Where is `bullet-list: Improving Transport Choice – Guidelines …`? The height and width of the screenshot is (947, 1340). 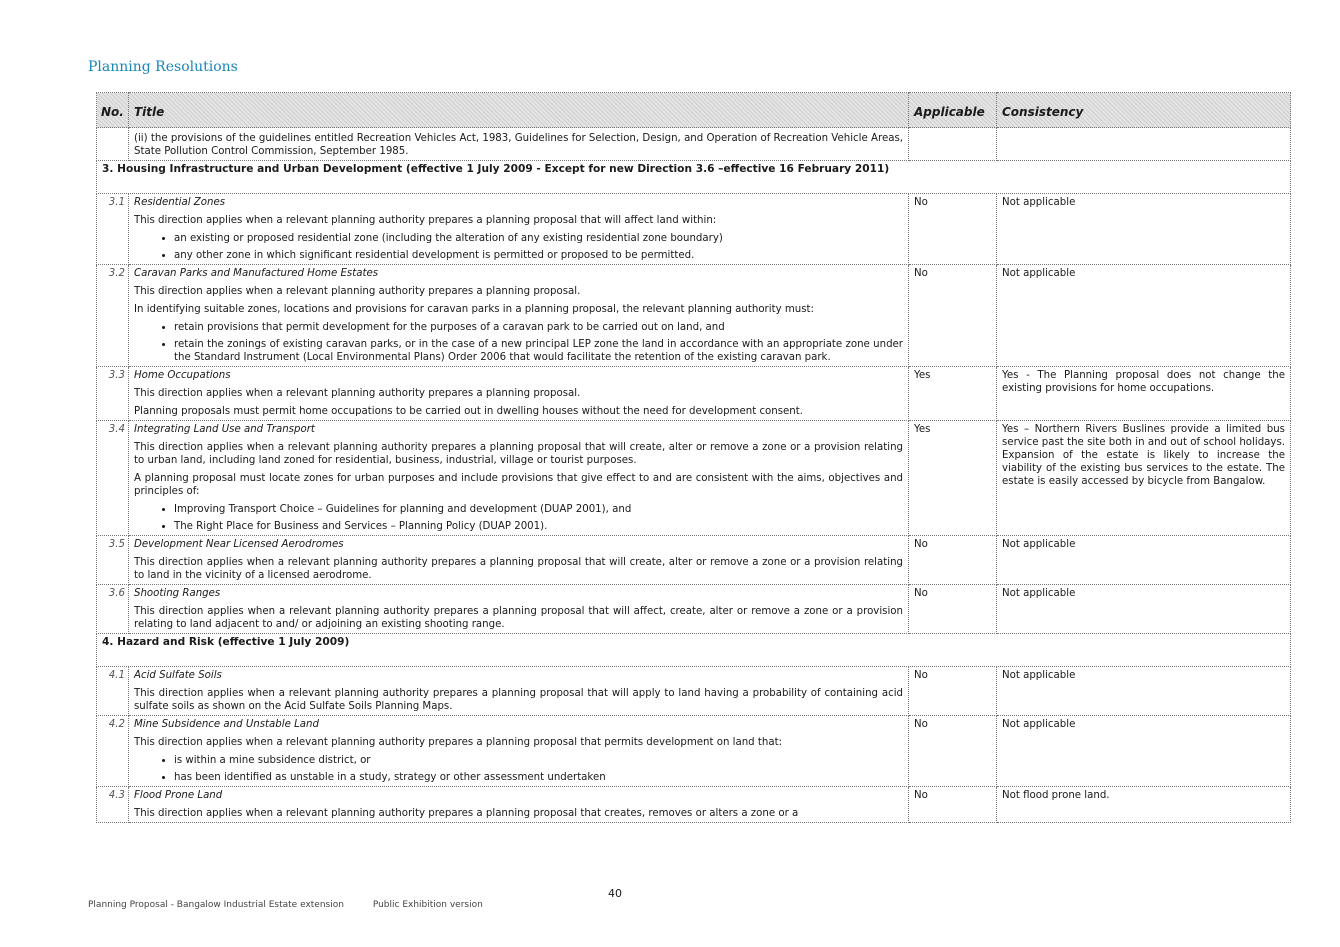
bullet-list: Improving Transport Choice – Guidelines … is located at coordinates (518, 518).